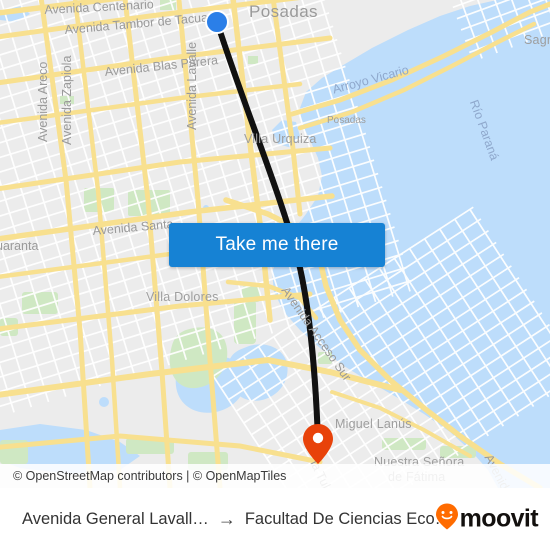 The width and height of the screenshot is (550, 550). I want to click on arrow-right-icon: →, so click(226, 519).